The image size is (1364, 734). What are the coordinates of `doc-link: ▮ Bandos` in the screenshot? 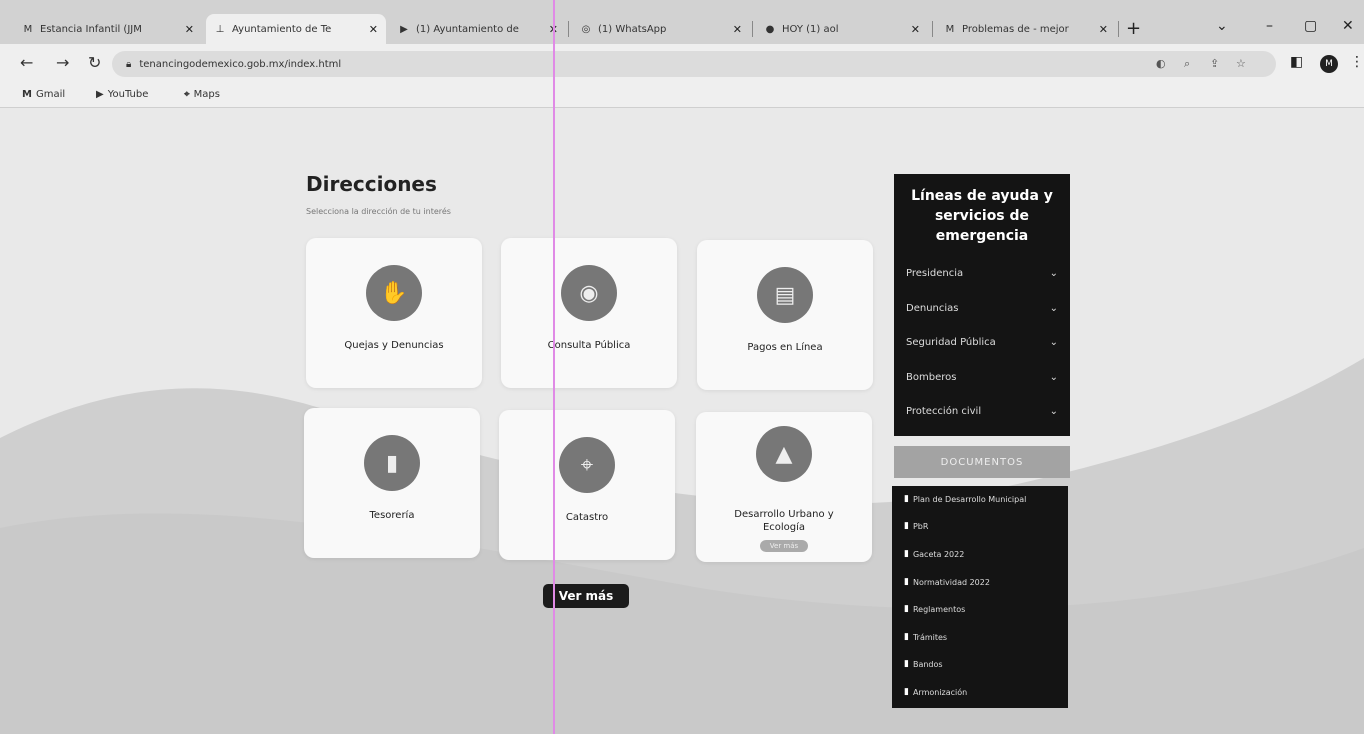 It's located at (923, 664).